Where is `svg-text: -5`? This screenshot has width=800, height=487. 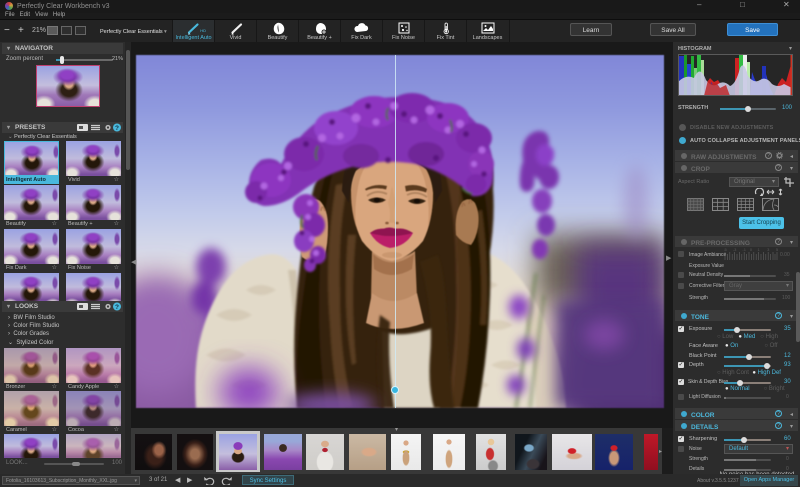 svg-text: -5 is located at coordinates (726, 250).